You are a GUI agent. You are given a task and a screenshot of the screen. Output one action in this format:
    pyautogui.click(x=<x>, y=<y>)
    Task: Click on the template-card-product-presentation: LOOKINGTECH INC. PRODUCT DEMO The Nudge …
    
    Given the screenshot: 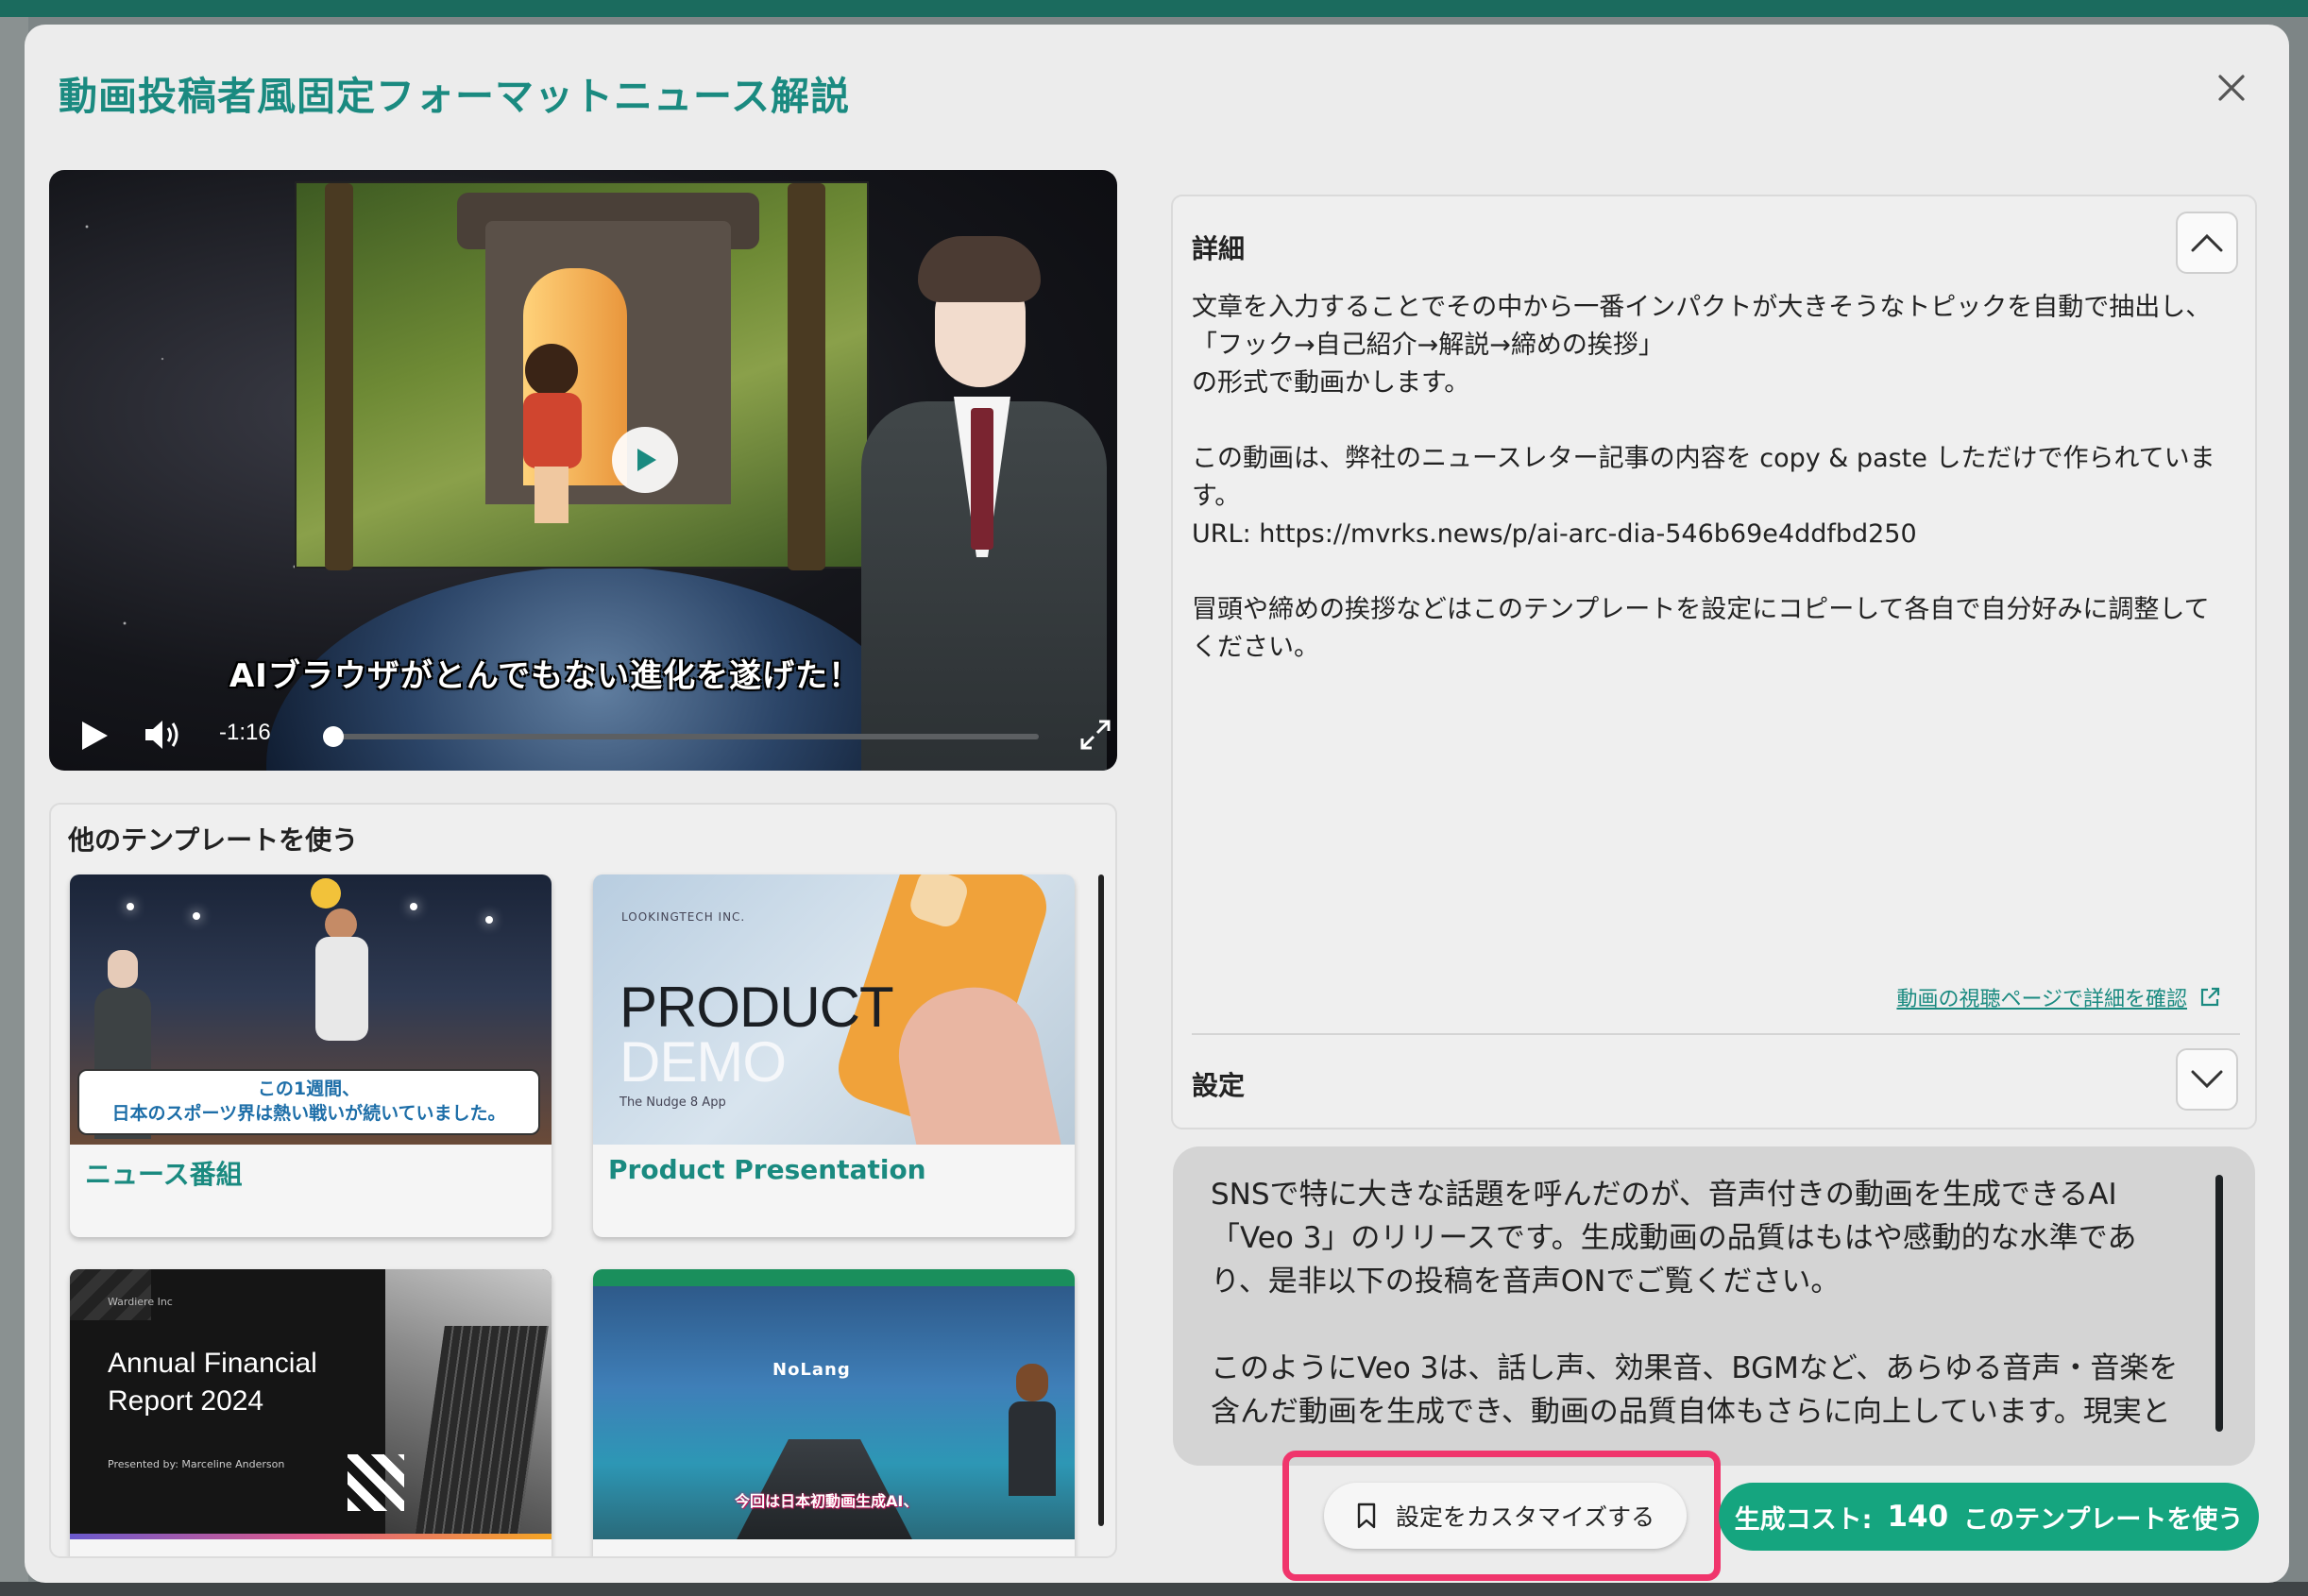 What is the action you would take?
    pyautogui.click(x=834, y=1055)
    